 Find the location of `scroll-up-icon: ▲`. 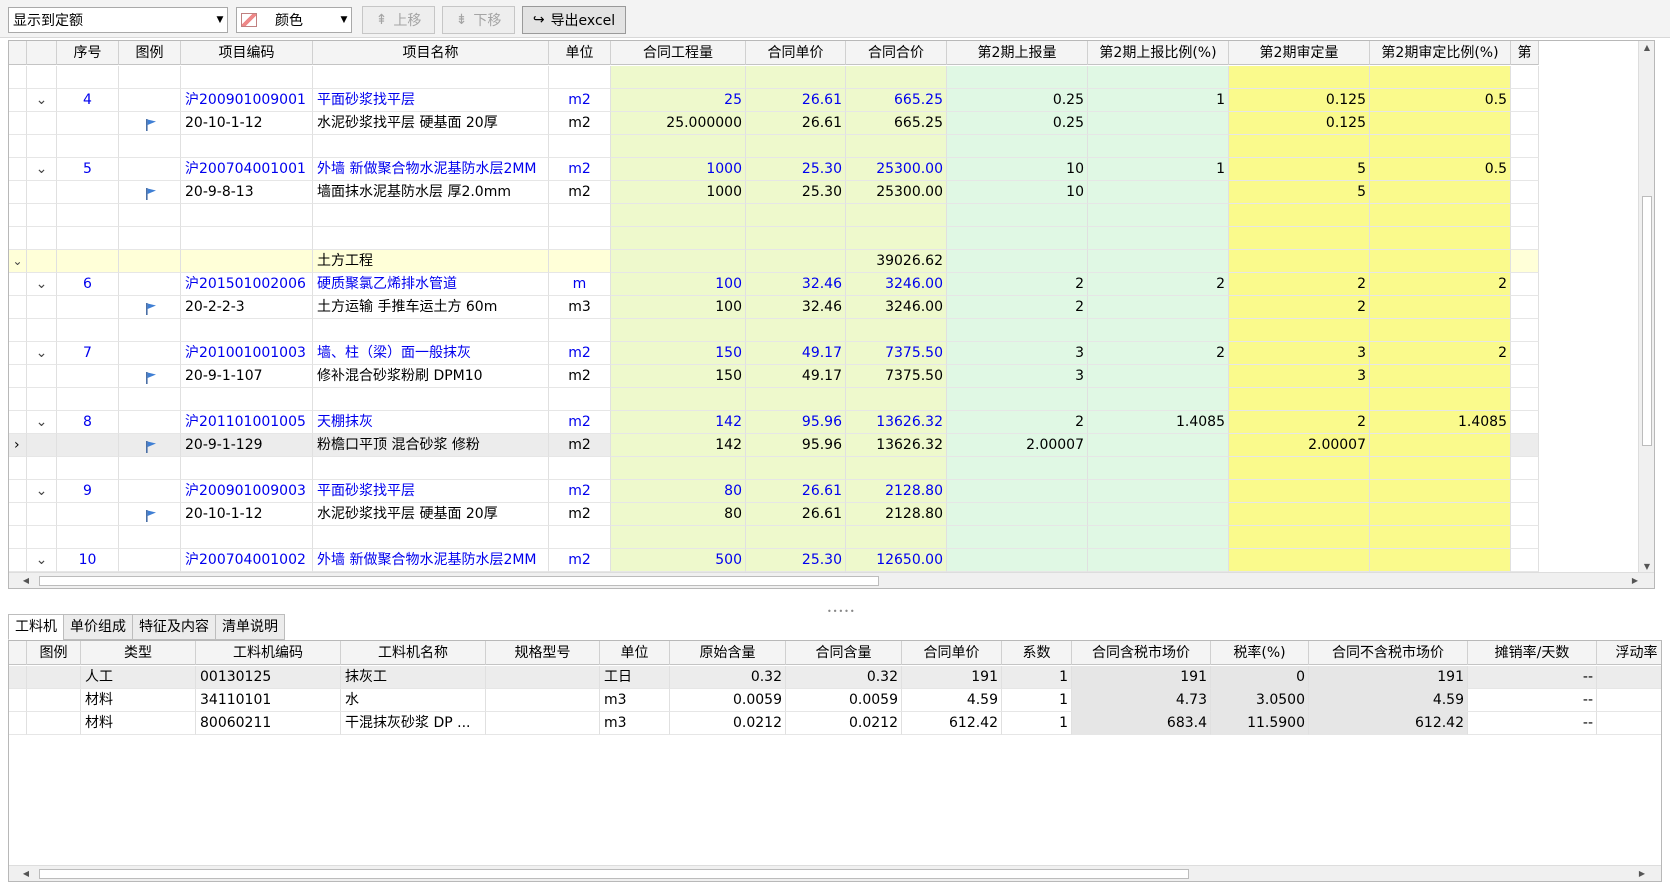

scroll-up-icon: ▲ is located at coordinates (1646, 48).